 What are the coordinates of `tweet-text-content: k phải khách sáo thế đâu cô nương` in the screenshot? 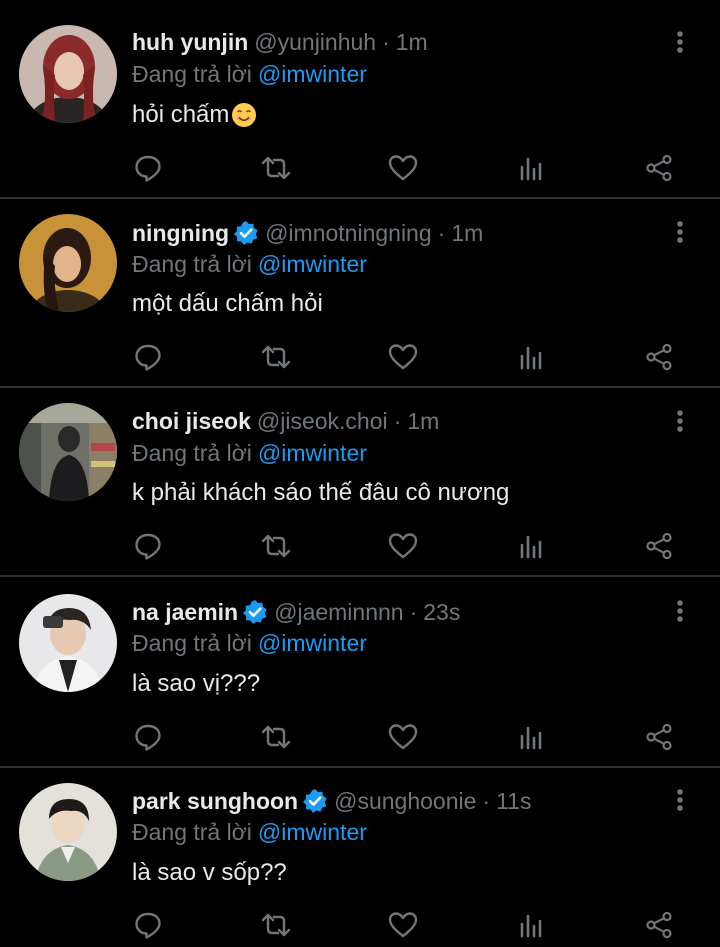 It's located at (321, 492).